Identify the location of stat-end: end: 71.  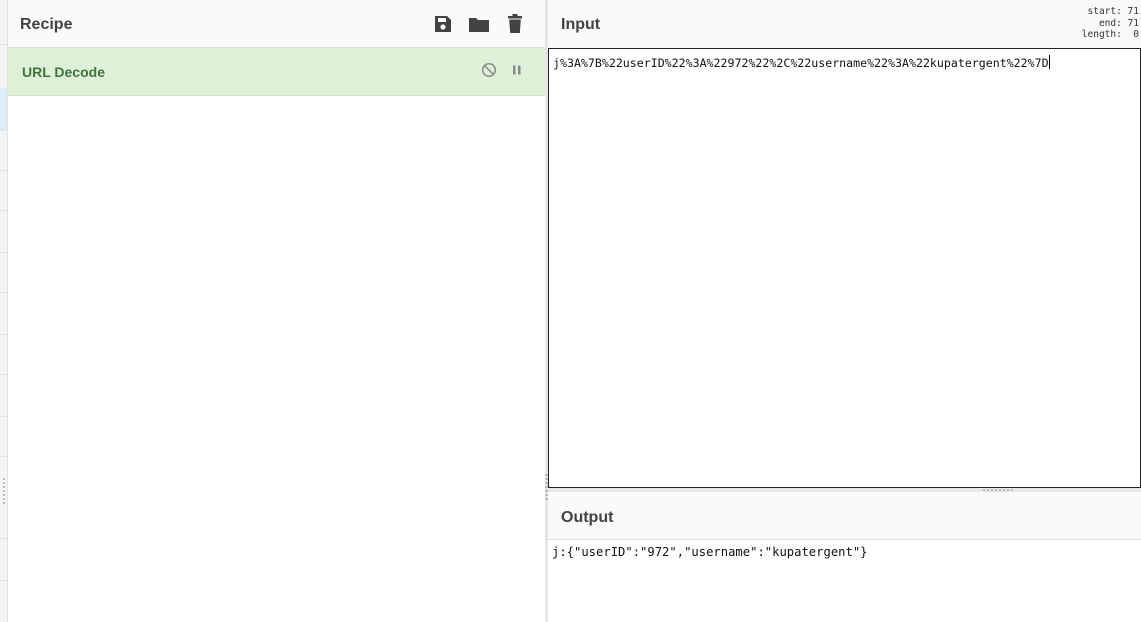
(1118, 23).